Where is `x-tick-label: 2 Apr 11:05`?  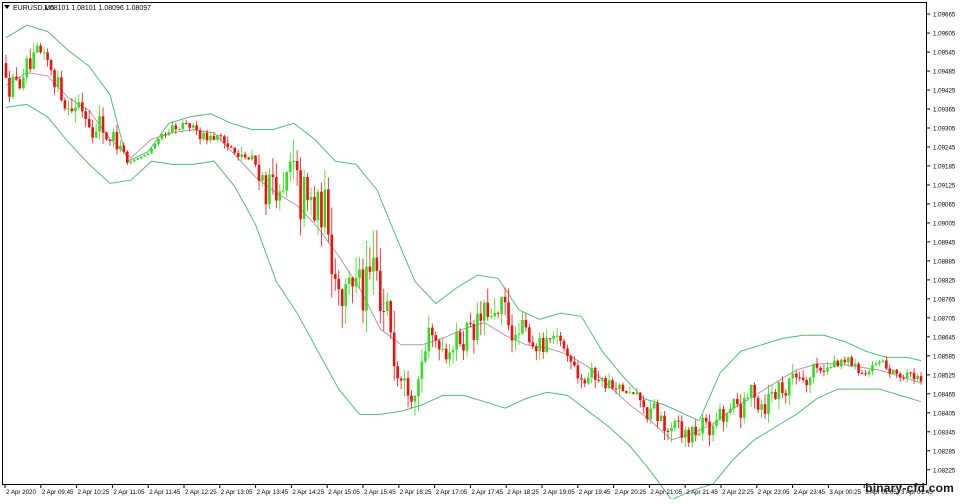
x-tick-label: 2 Apr 11:05 is located at coordinates (129, 492).